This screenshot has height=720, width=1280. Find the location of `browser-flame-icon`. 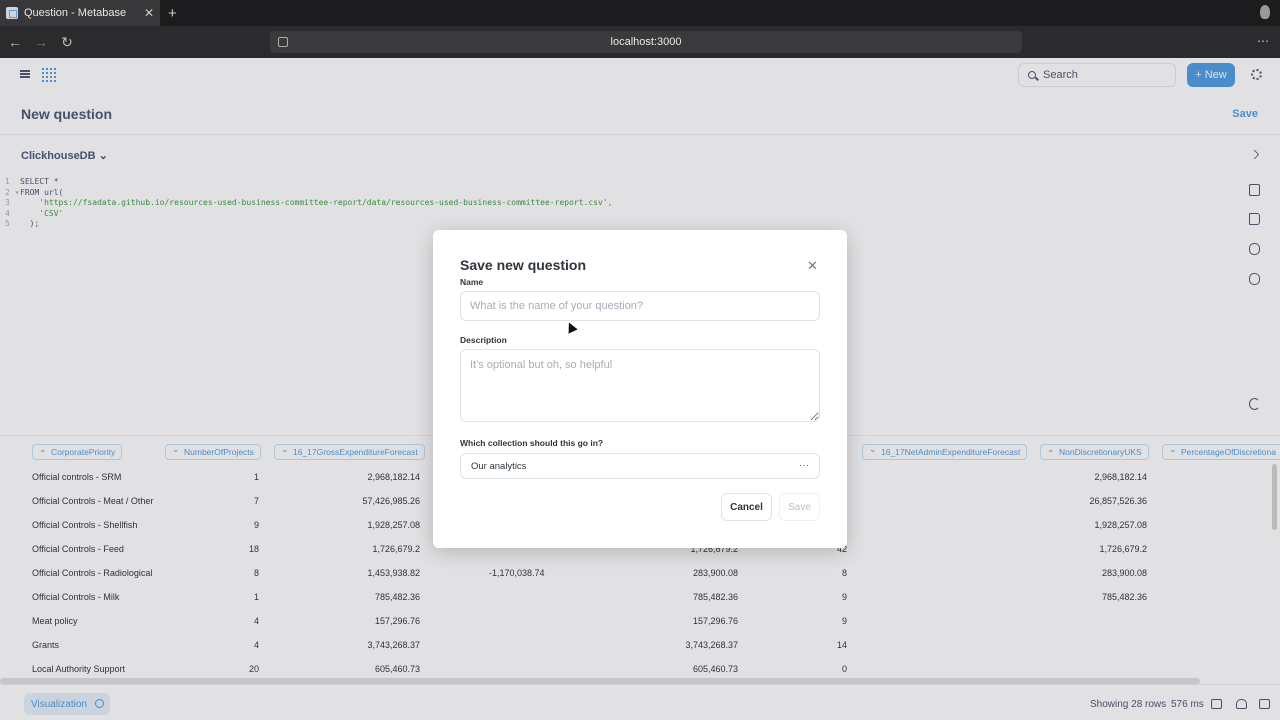

browser-flame-icon is located at coordinates (1265, 12).